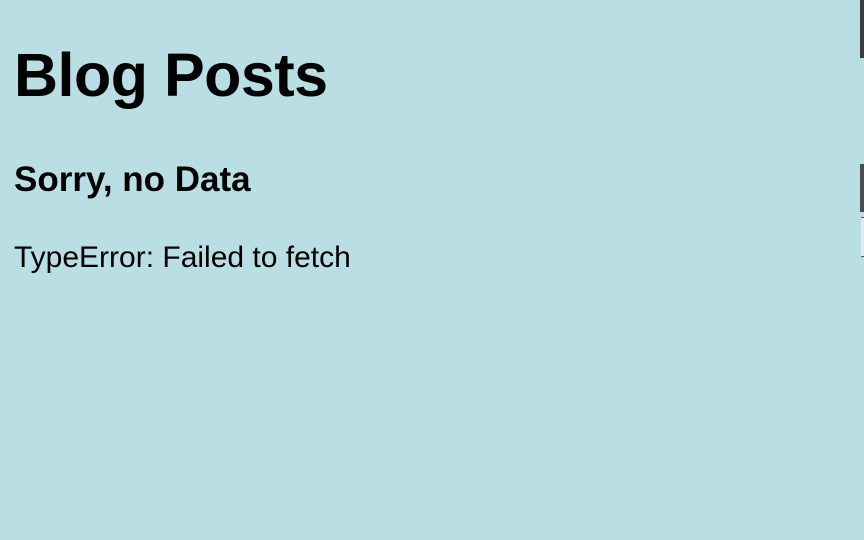  I want to click on error-heading: Sorry, no Data, so click(132, 179).